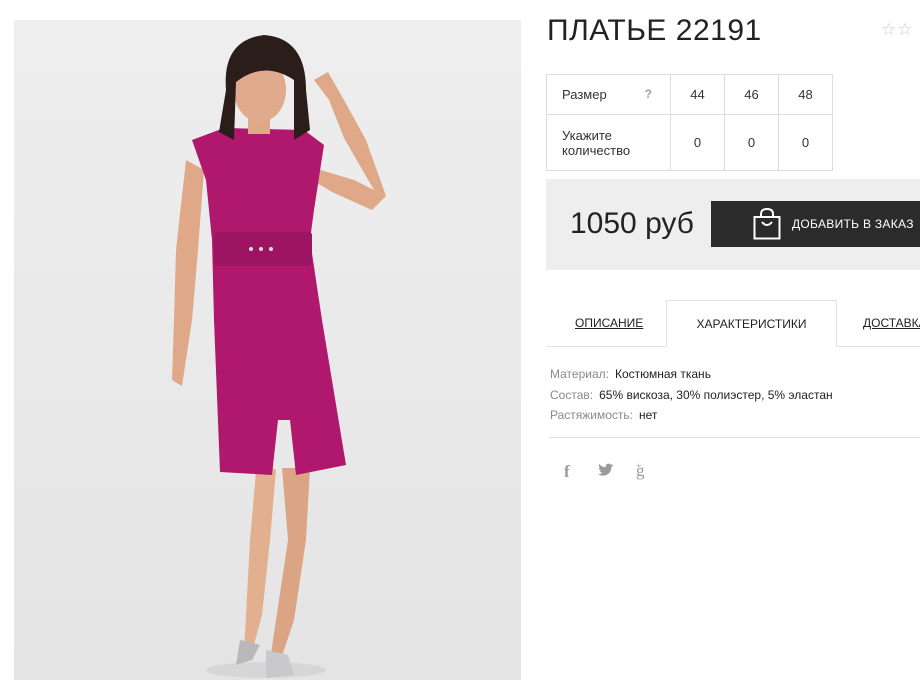 This screenshot has width=920, height=681. I want to click on size-label: Размер ?, so click(608, 94).